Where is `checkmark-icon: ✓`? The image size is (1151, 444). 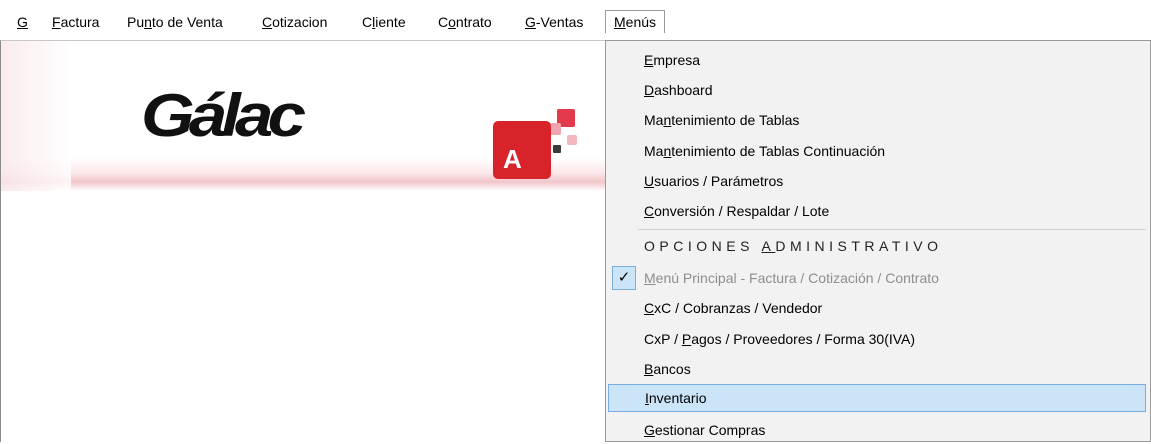
checkmark-icon: ✓ is located at coordinates (624, 278).